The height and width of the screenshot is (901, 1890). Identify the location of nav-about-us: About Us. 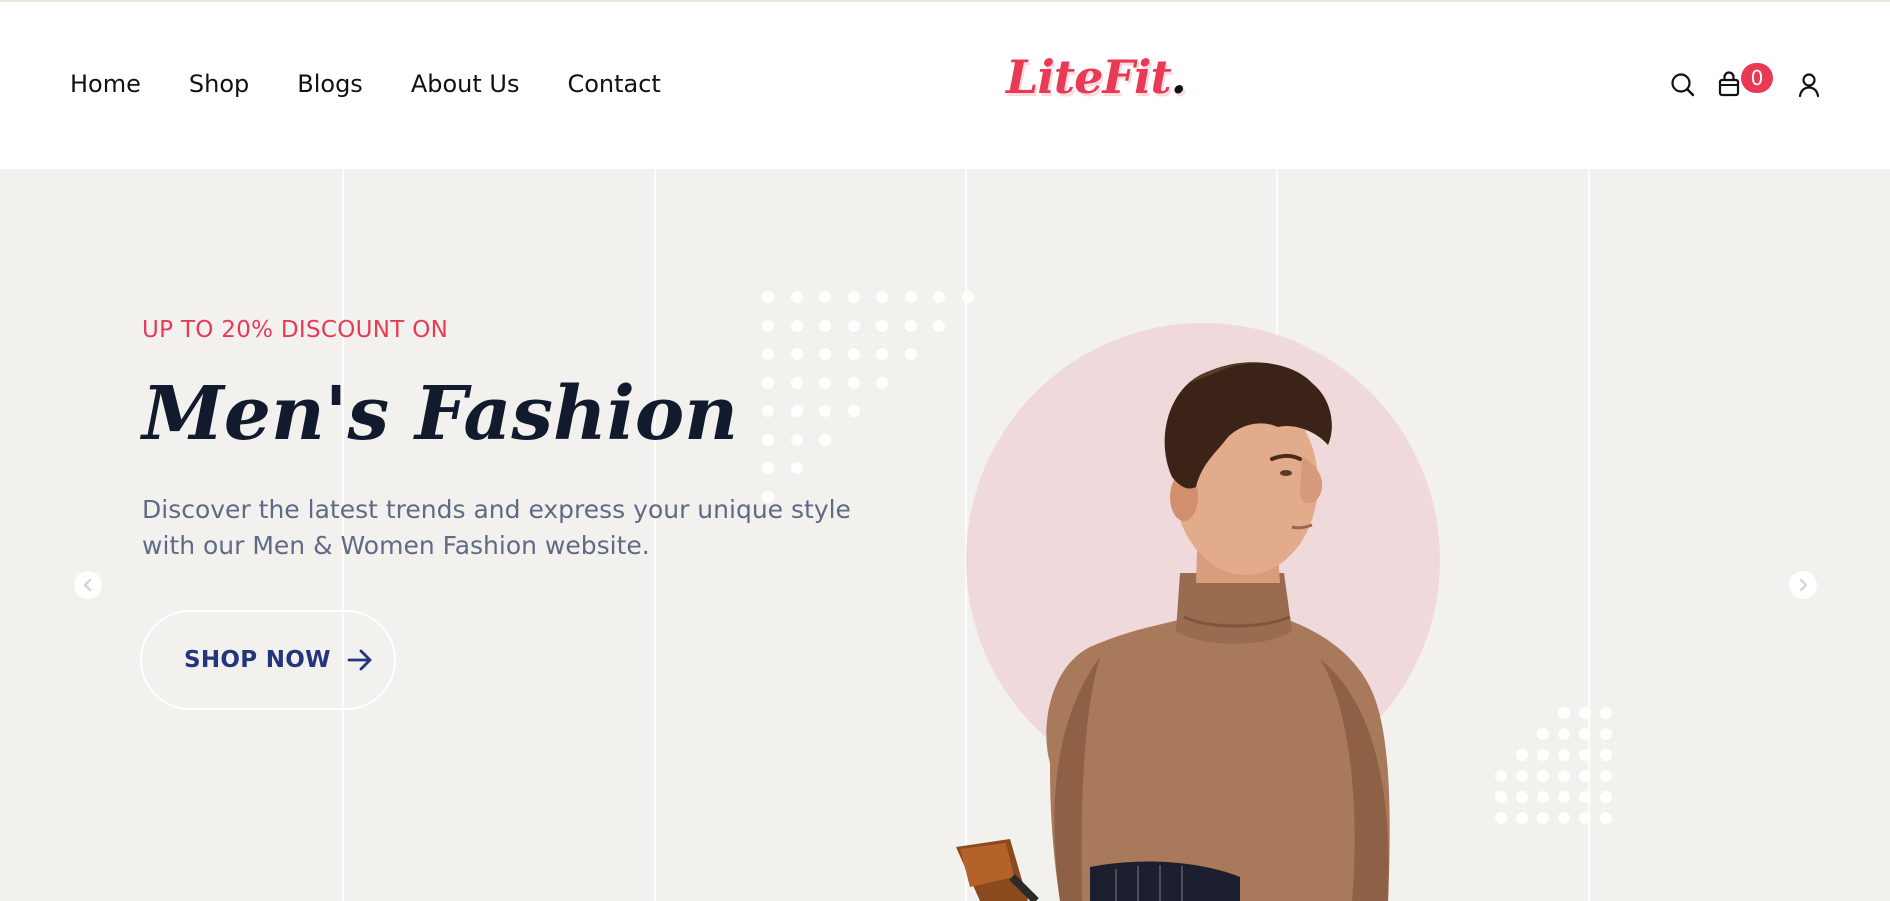
(465, 84).